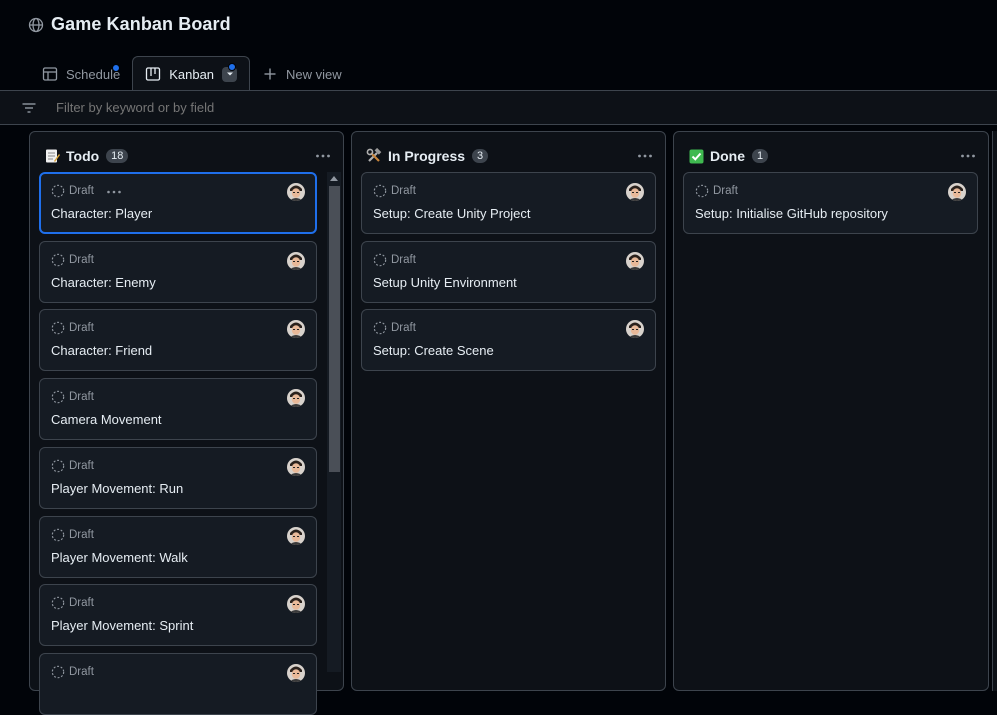  Describe the element at coordinates (334, 178) in the screenshot. I see `scroll-up-arrow-icon` at that location.